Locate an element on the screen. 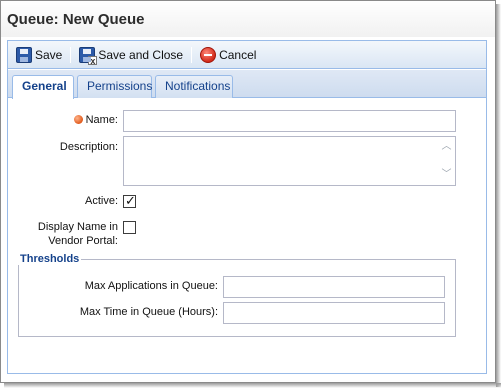 Image resolution: width=504 pixels, height=391 pixels. floppy-disk-close-icon: x is located at coordinates (88, 55).